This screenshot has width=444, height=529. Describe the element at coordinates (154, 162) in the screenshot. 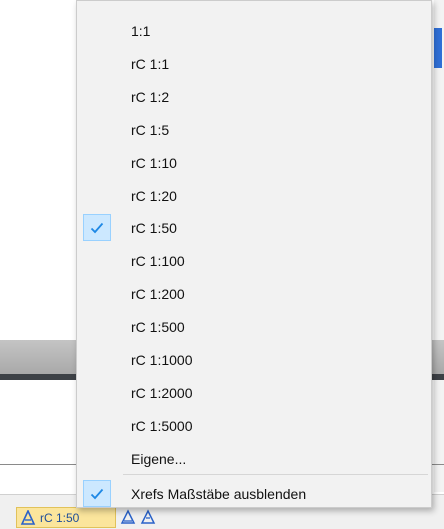

I see `menu-item-label: rC 1:10` at that location.